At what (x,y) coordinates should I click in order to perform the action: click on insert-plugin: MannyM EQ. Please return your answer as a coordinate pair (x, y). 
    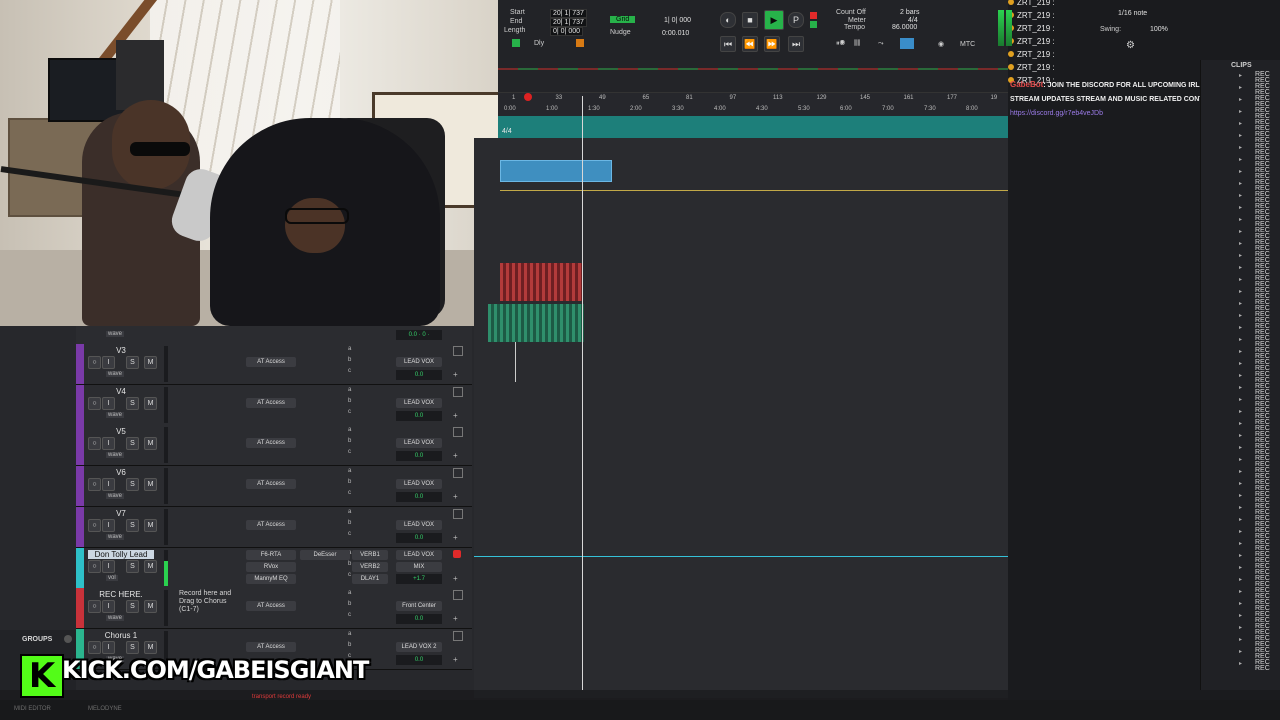
    Looking at the image, I should click on (271, 578).